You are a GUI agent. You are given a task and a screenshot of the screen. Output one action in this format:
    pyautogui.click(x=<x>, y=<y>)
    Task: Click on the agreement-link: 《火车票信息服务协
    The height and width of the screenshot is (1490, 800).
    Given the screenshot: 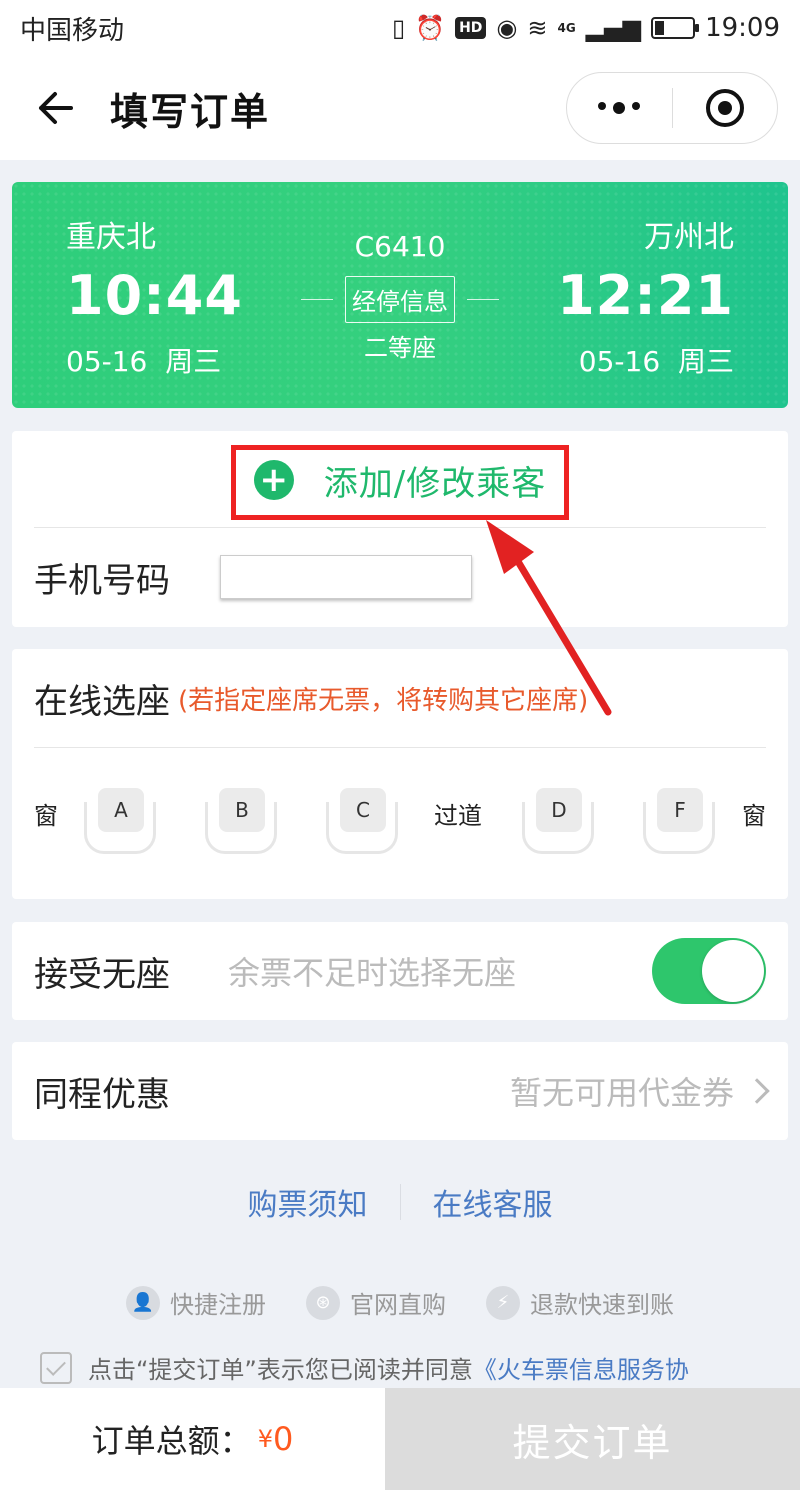 What is the action you would take?
    pyautogui.click(x=581, y=1367)
    